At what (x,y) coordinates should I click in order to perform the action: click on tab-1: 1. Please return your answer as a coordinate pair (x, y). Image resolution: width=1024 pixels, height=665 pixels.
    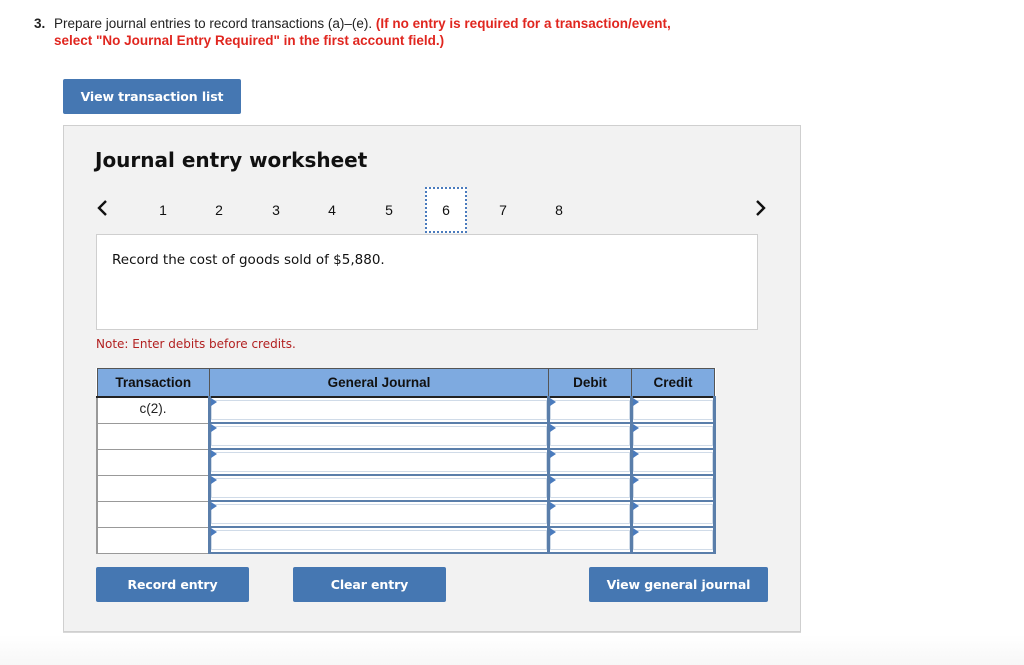
    Looking at the image, I should click on (163, 210).